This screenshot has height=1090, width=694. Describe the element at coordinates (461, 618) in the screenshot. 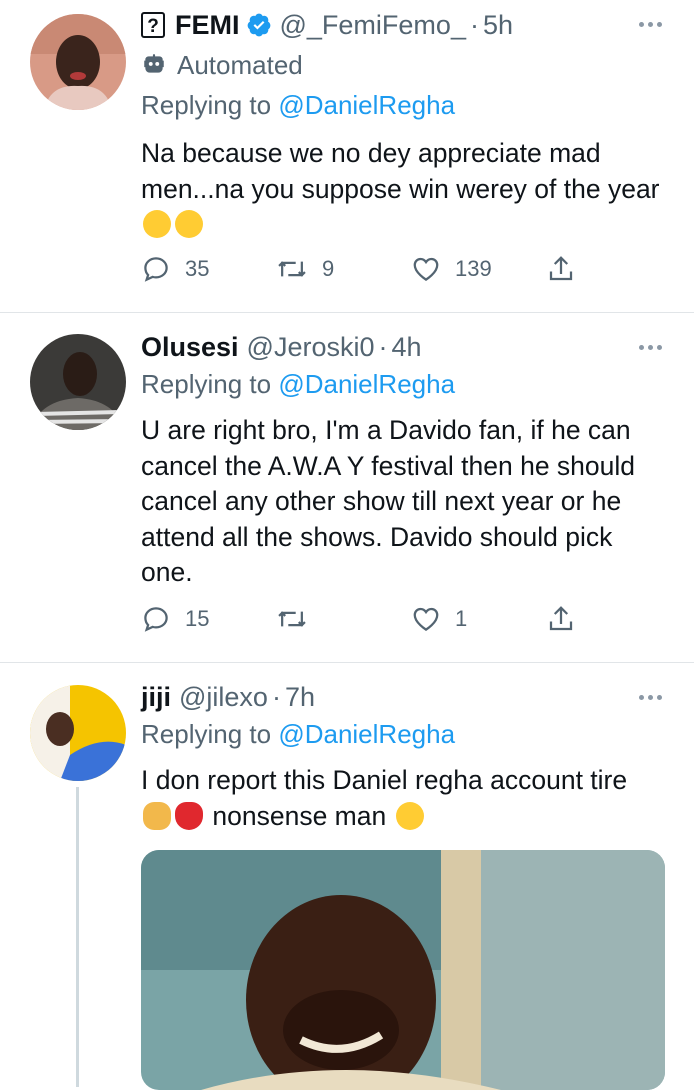

I see `like-count: 1` at that location.